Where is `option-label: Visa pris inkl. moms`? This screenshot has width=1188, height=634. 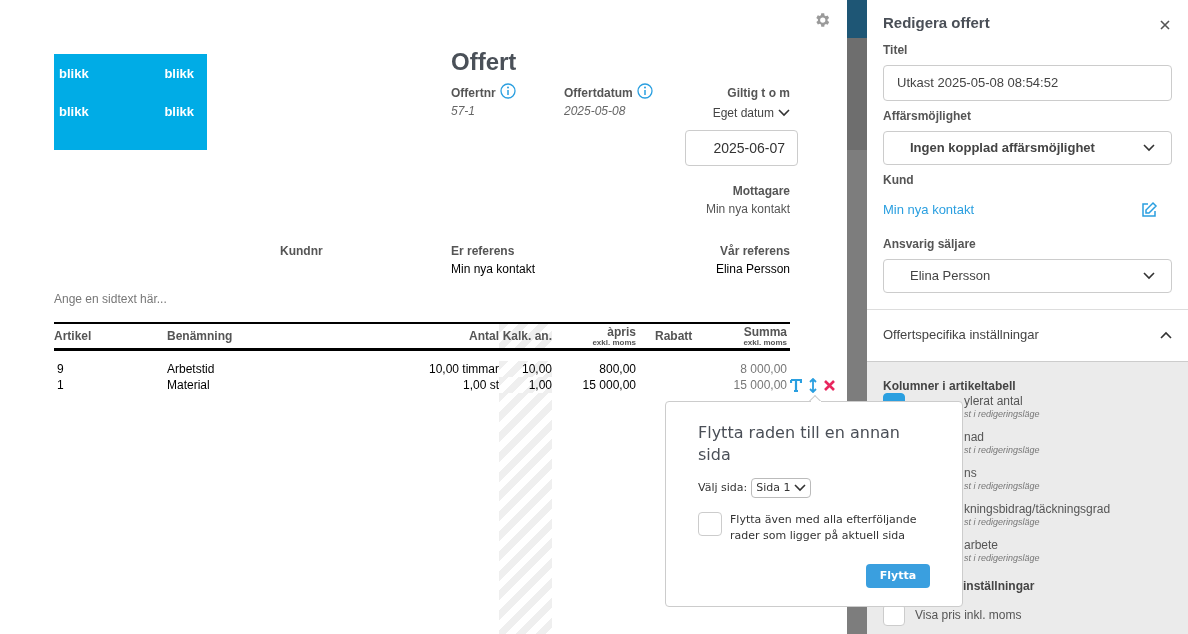
option-label: Visa pris inkl. moms is located at coordinates (968, 615).